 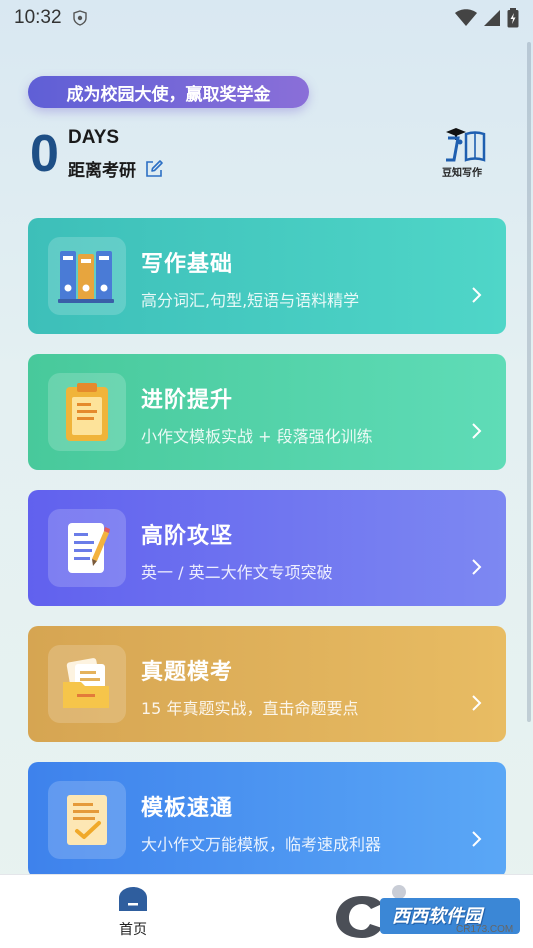 I want to click on countdown-caption: 距离考研, so click(x=102, y=171).